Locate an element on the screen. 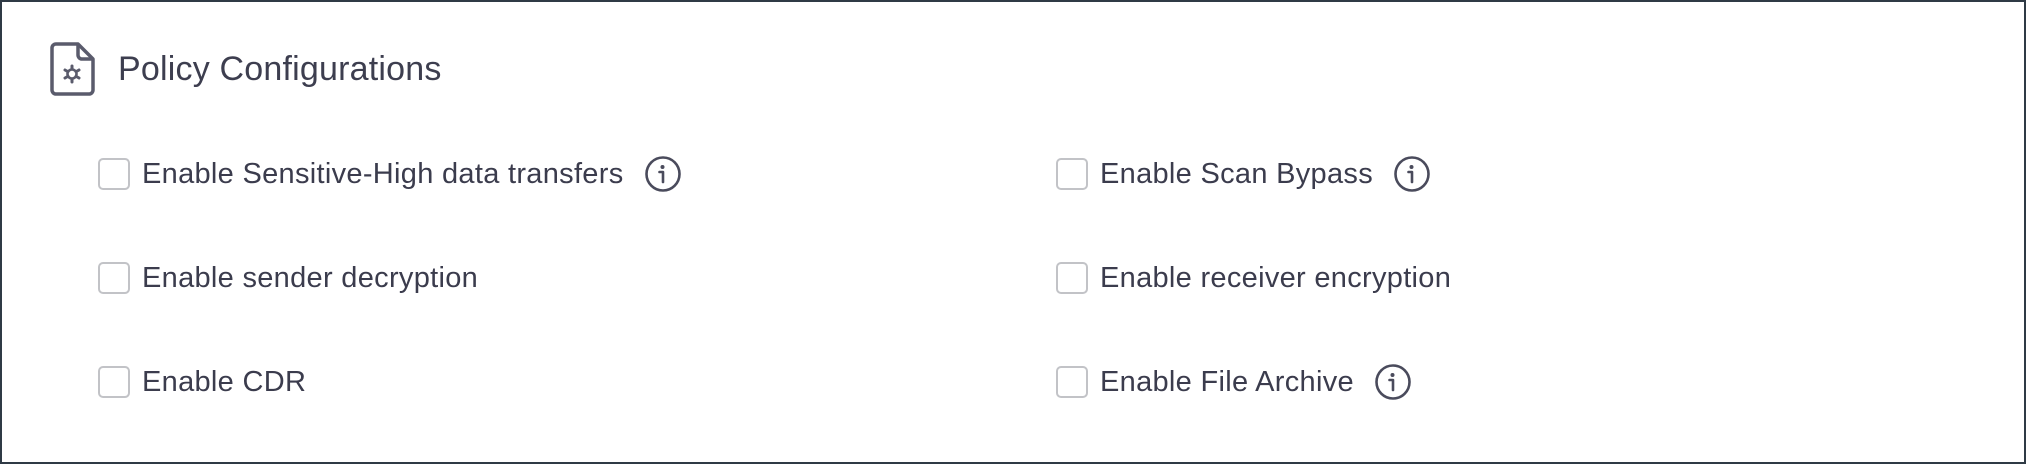 This screenshot has height=464, width=2026. option-file-archive: Enable File Archive is located at coordinates (1234, 382).